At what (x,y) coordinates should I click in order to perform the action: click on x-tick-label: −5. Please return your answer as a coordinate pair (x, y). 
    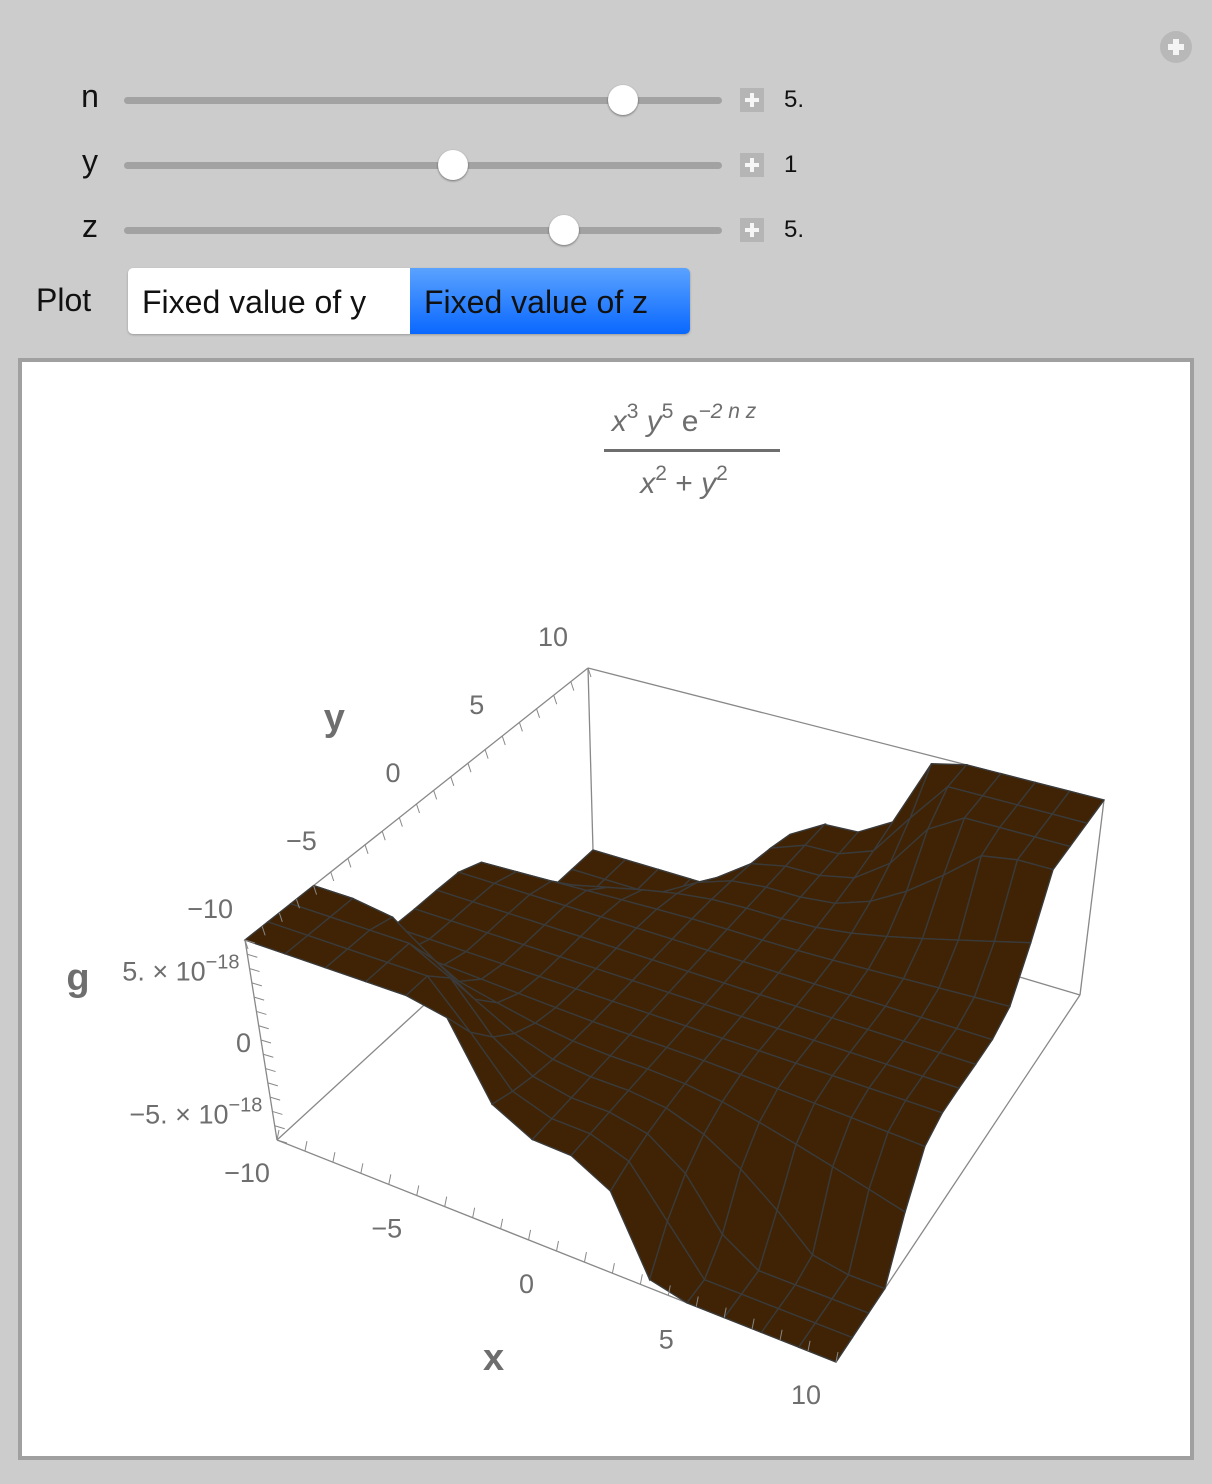
    Looking at the image, I should click on (386, 1229).